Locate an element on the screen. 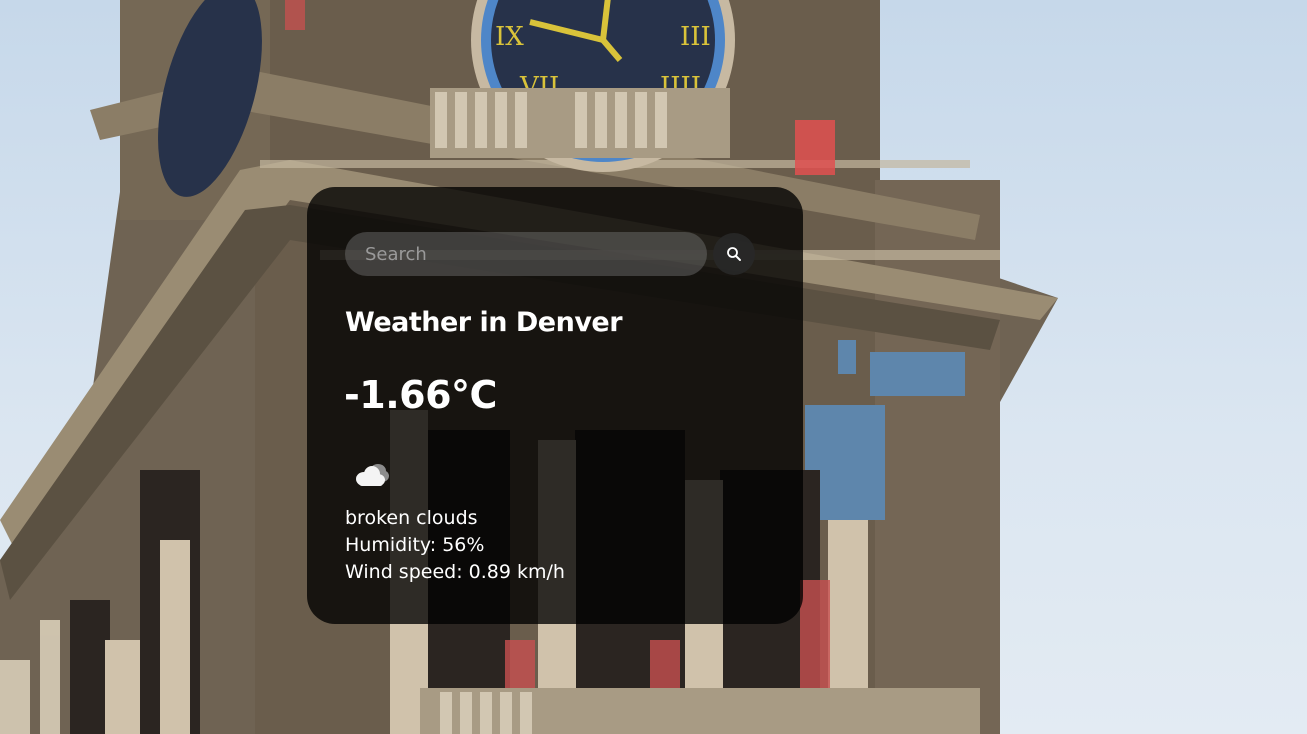 This screenshot has height=734, width=1307. weather-description: broken clouds is located at coordinates (411, 518).